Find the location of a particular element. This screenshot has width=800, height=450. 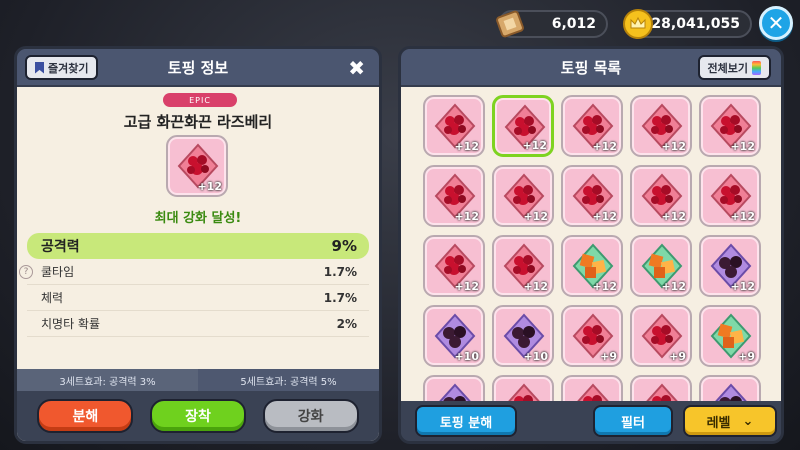

coin-amount: 28,041,055 is located at coordinates (695, 24).